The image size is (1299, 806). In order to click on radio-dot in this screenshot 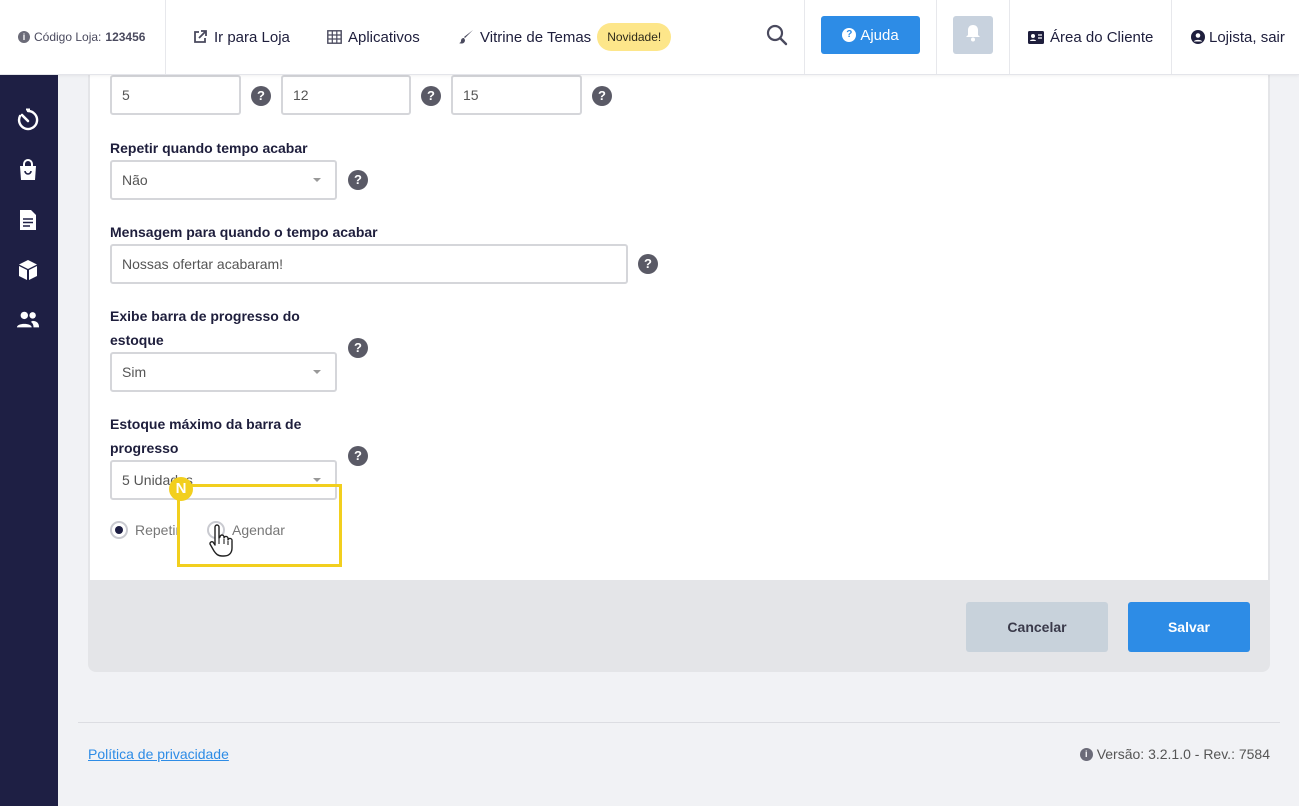, I will do `click(119, 530)`.